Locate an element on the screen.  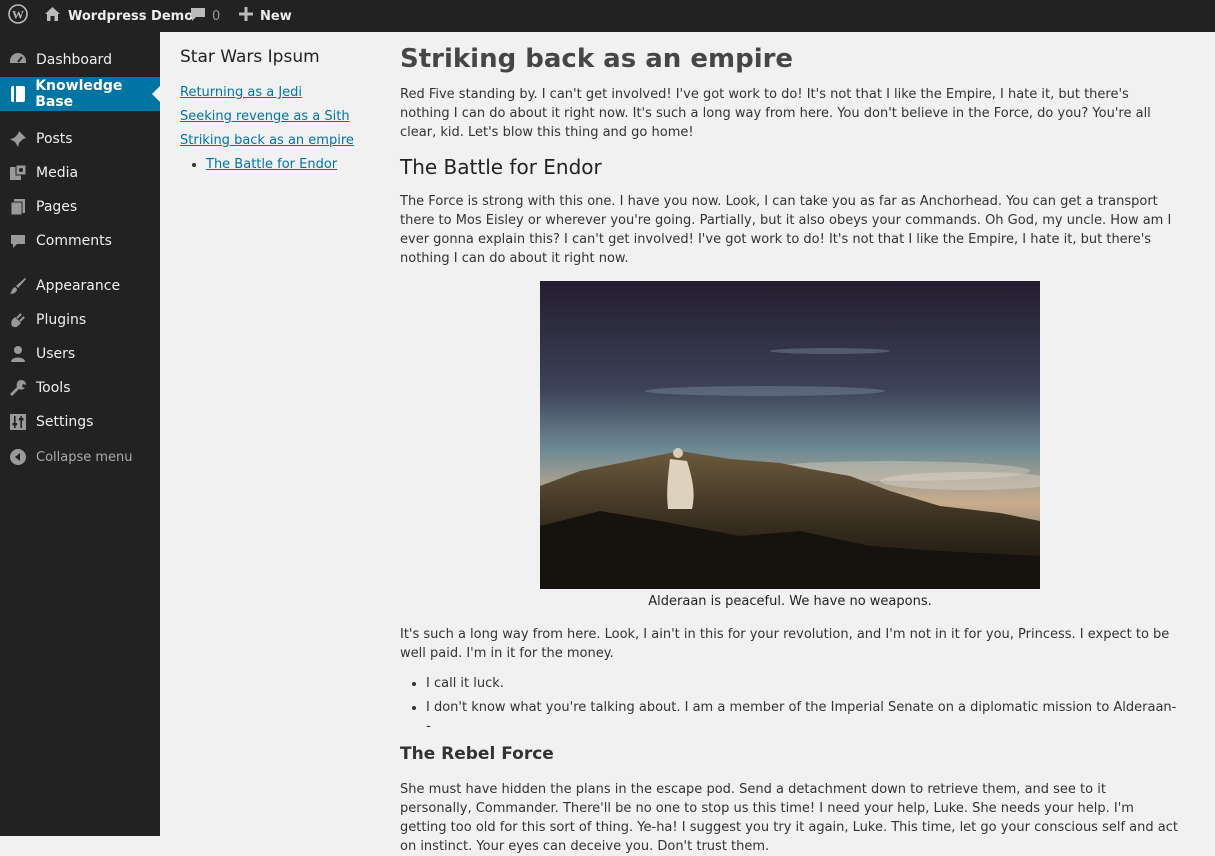
menu-item-dashboard: Dashboard is located at coordinates (80, 60).